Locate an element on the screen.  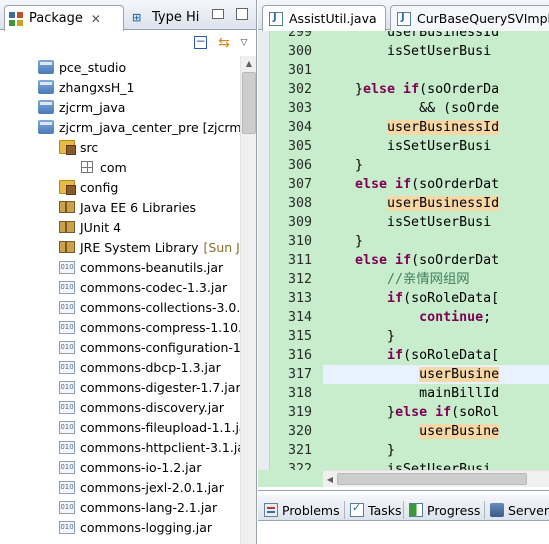
code-line: }else if(soOrderDa is located at coordinates (411, 89).